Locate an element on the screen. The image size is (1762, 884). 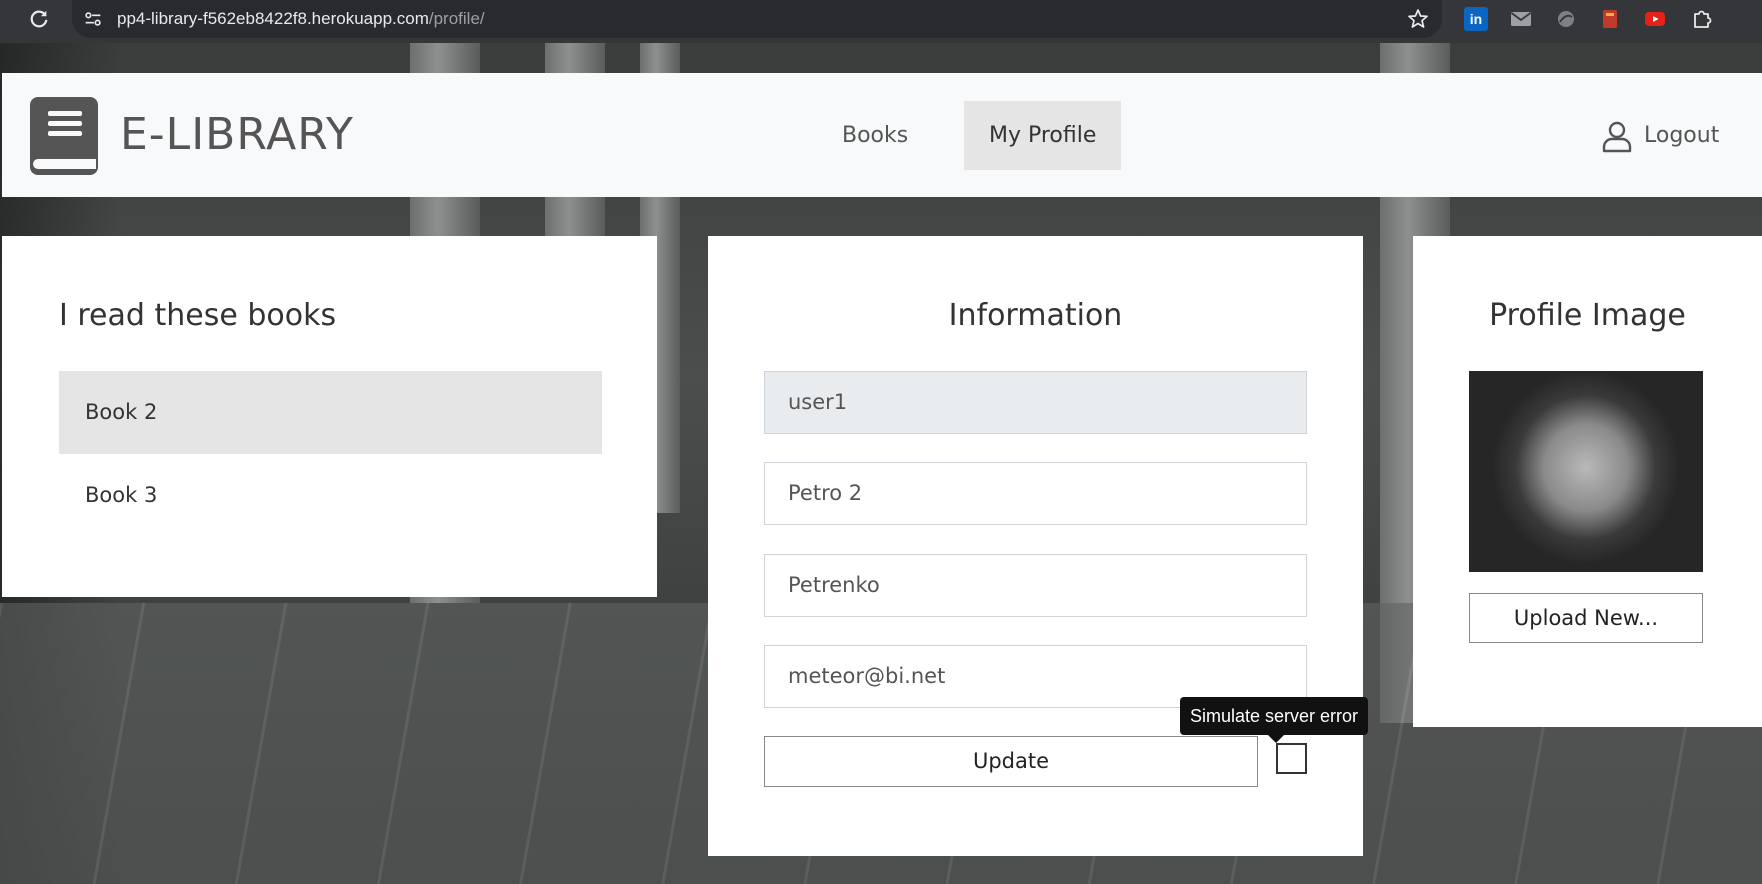
first-name-field: Petro 2 is located at coordinates (1035, 493).